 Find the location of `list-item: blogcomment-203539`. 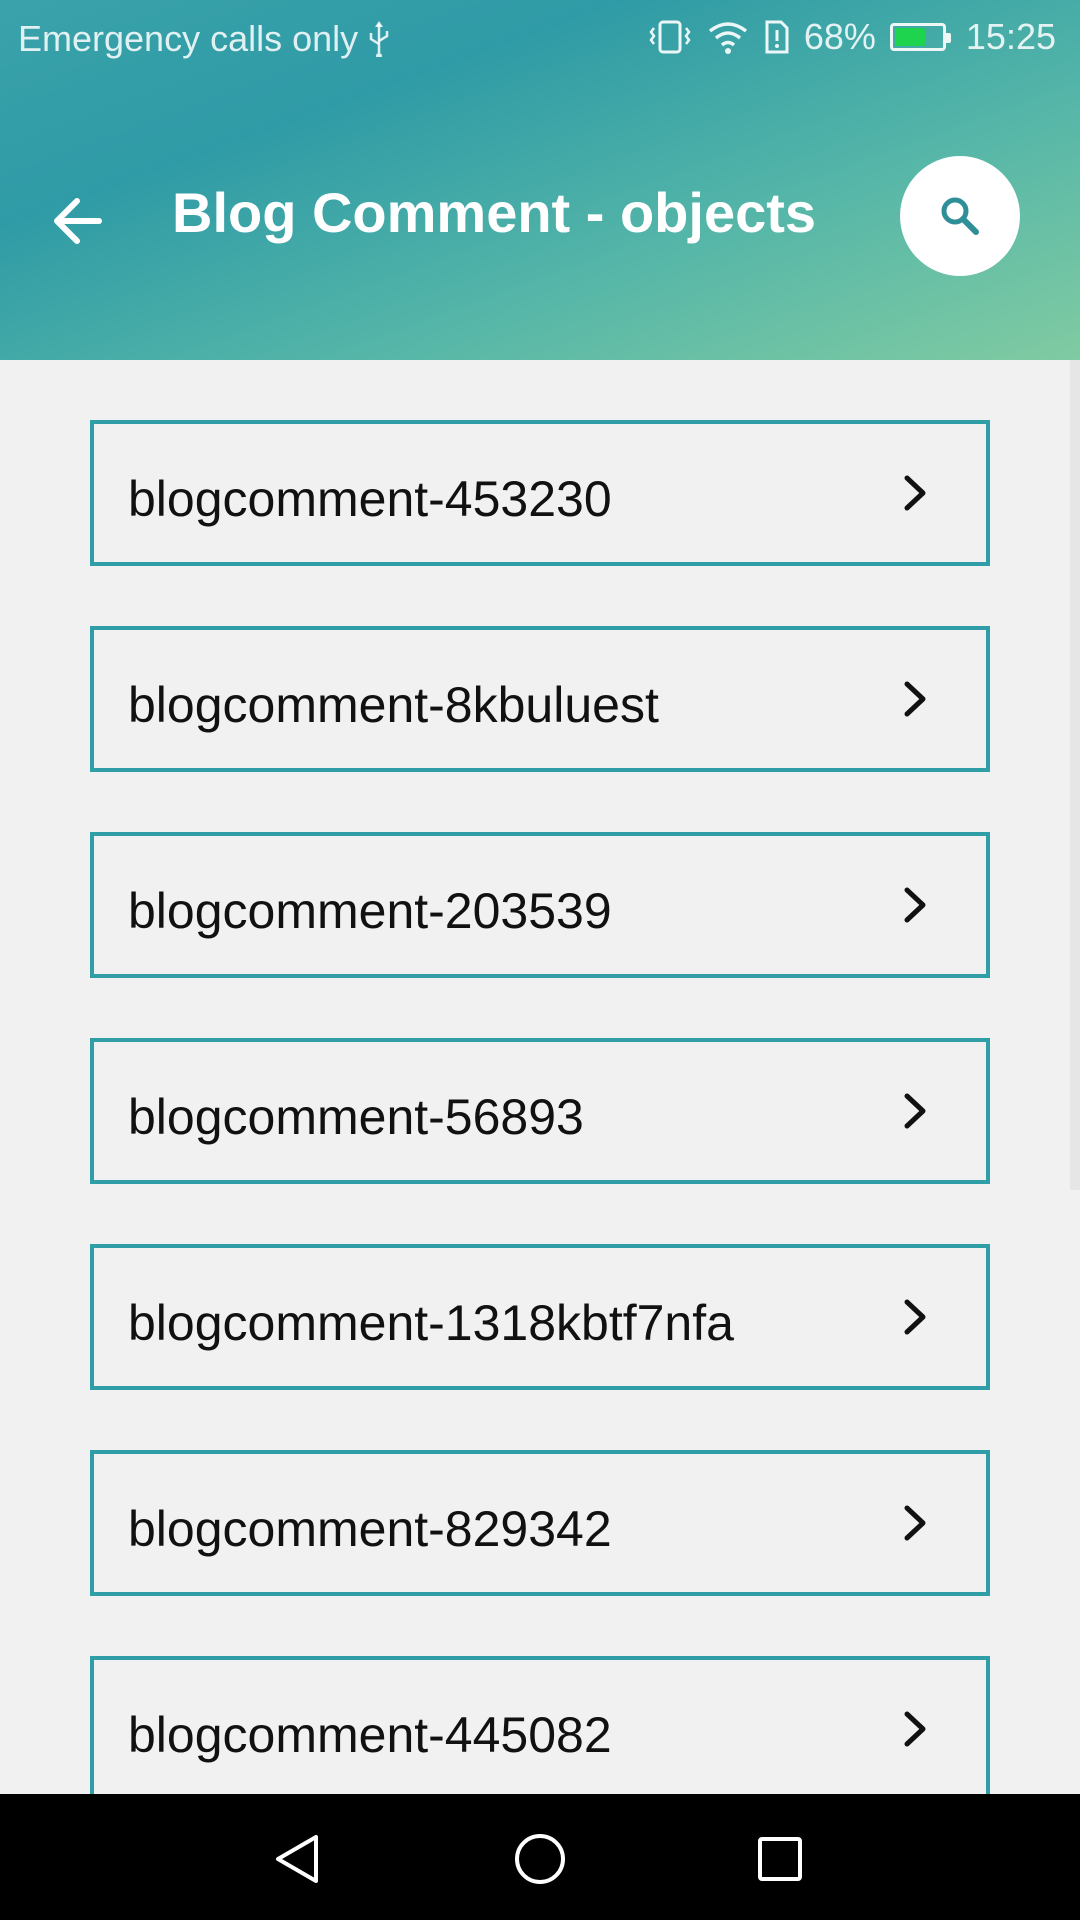

list-item: blogcomment-203539 is located at coordinates (540, 905).